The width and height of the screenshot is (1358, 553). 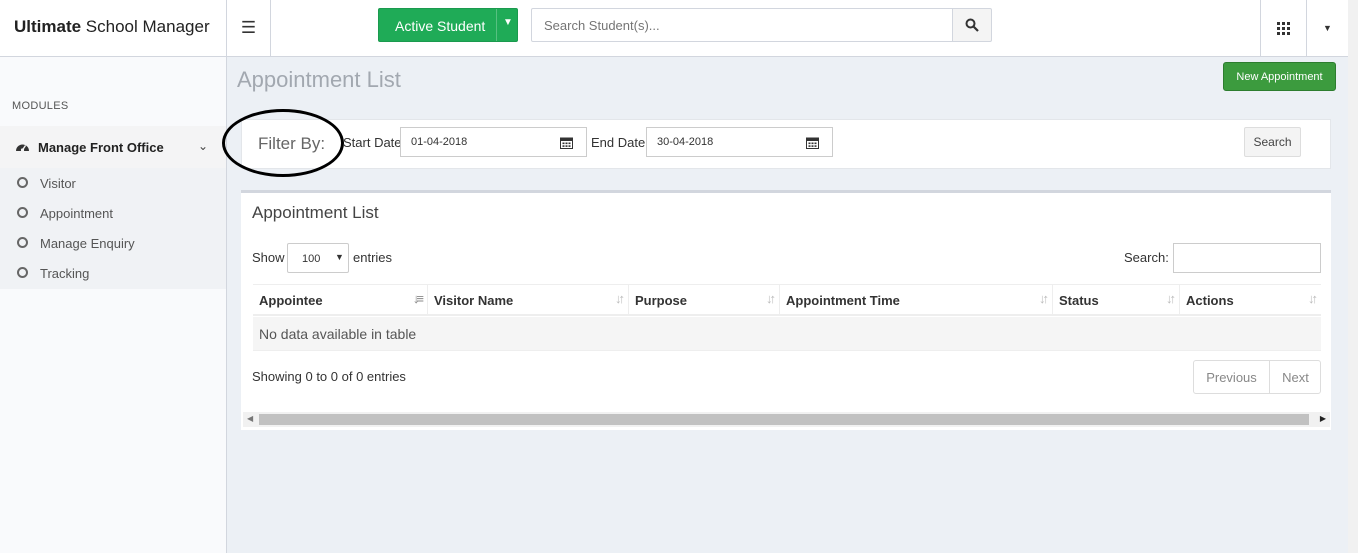 I want to click on dashboard-icon, so click(x=22, y=148).